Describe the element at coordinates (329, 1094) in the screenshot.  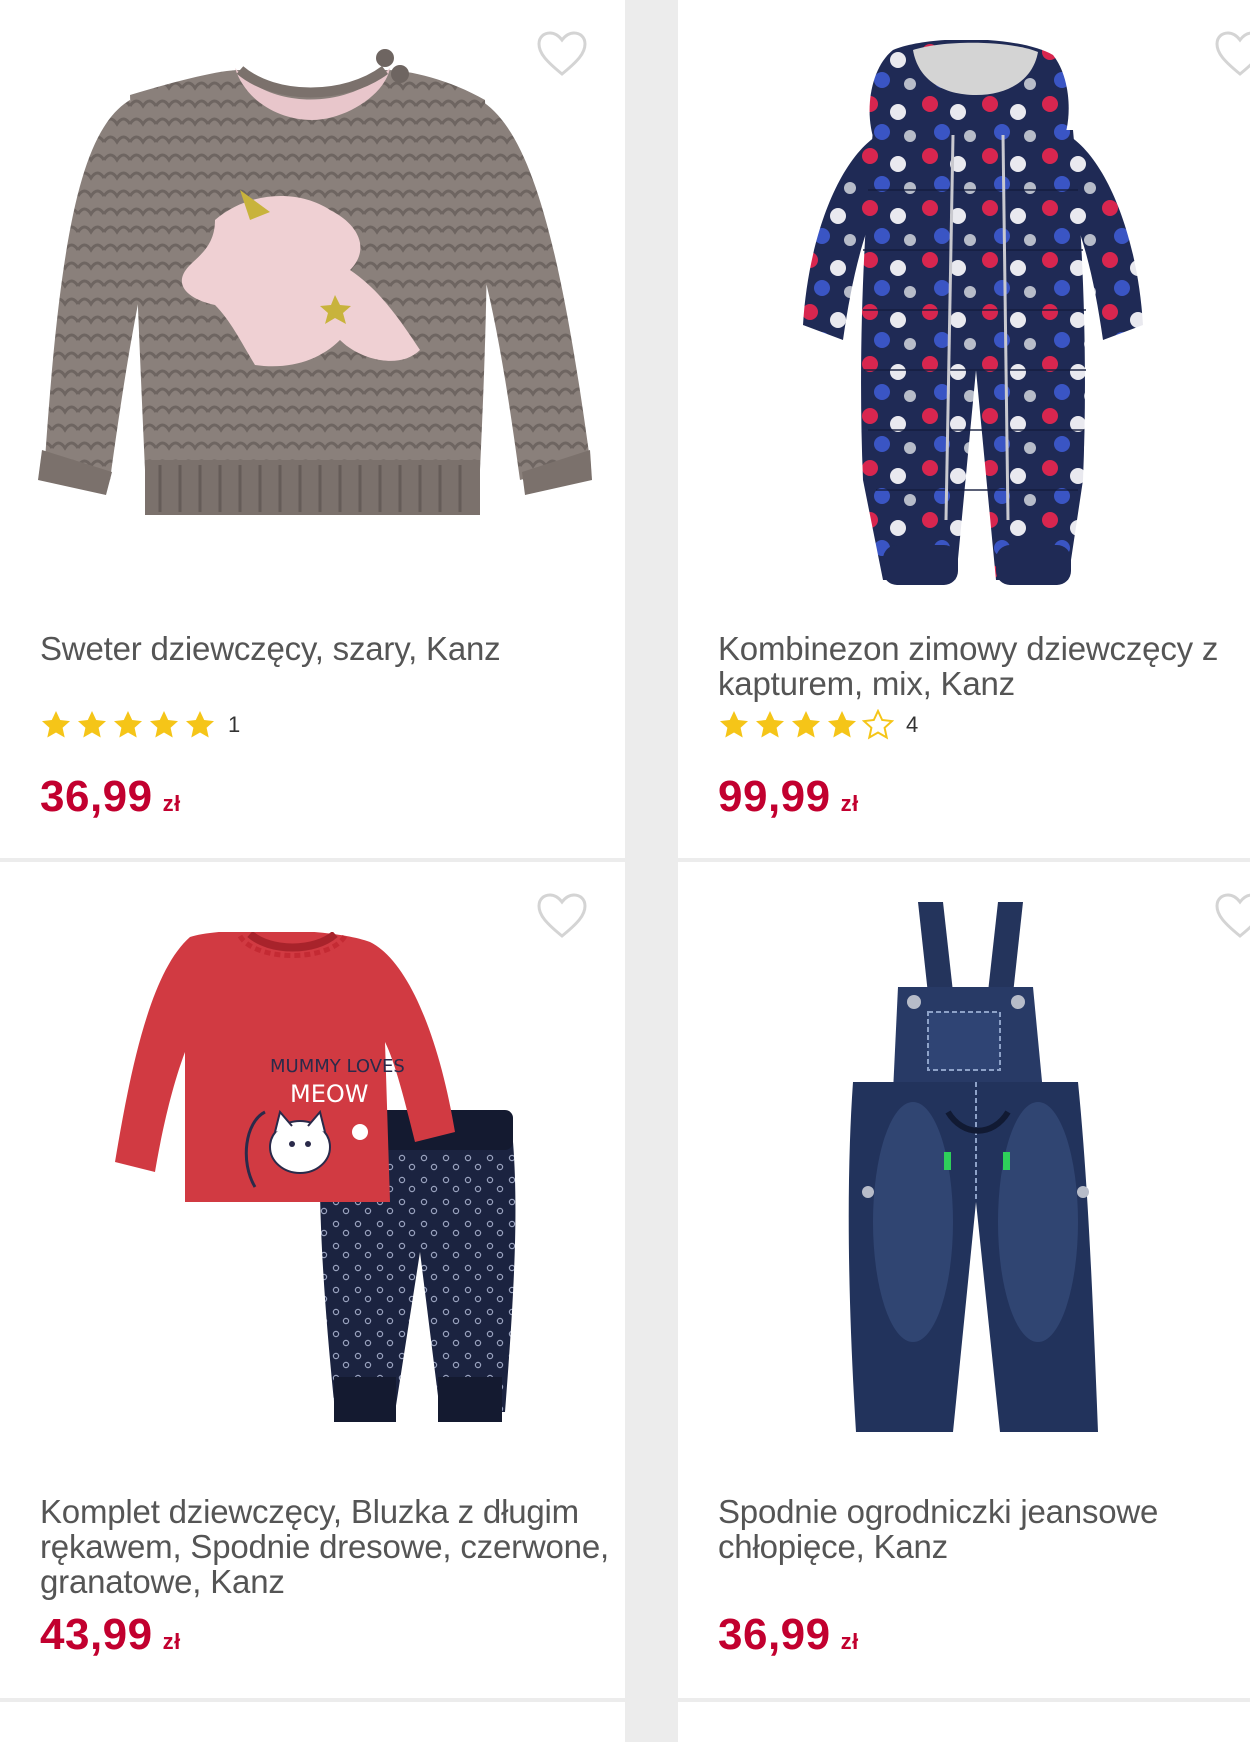
I see `svg-text: MEOW` at that location.